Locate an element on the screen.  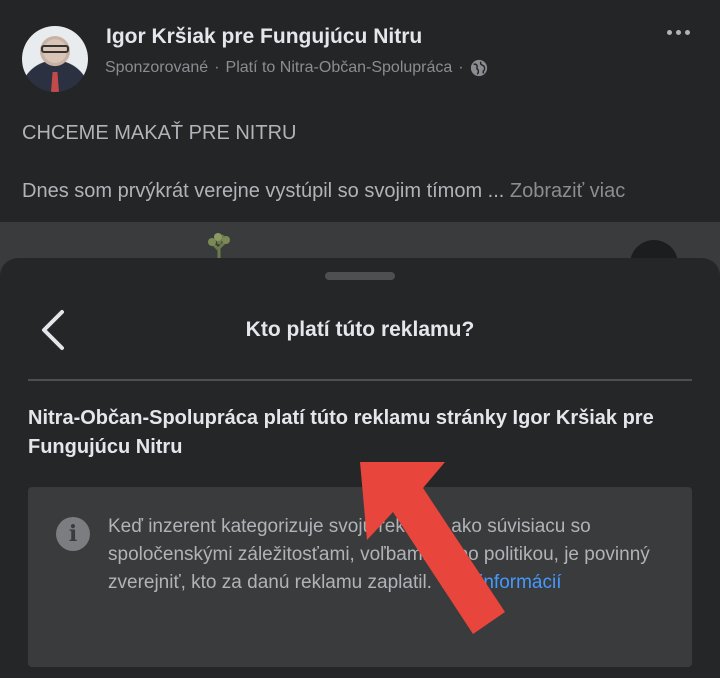
sheet-title: Kto platí túto reklamu? is located at coordinates (360, 329).